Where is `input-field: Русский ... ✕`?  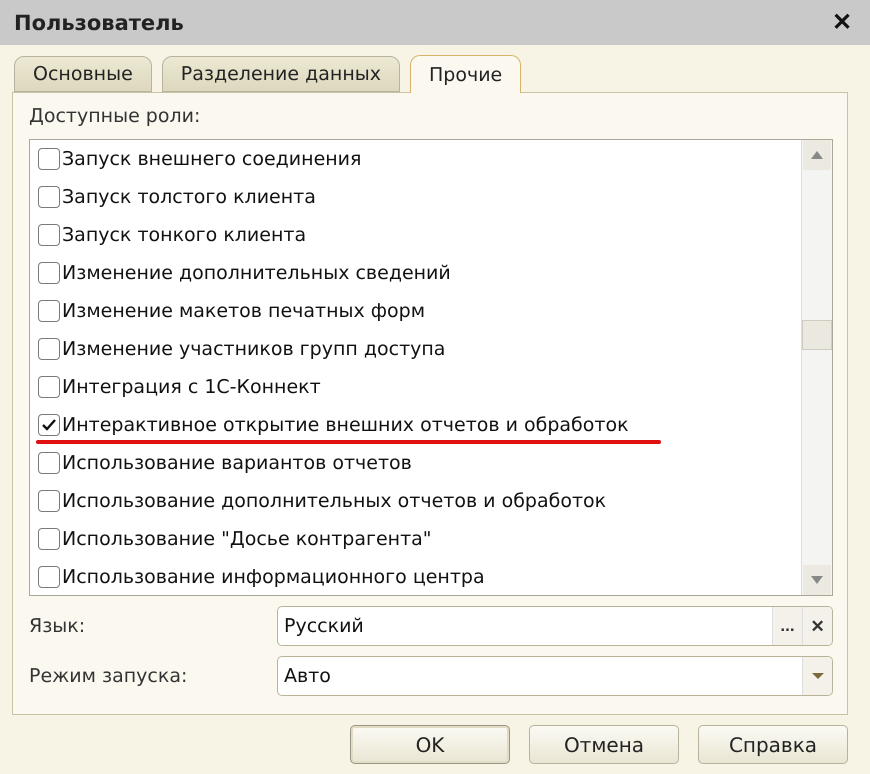 input-field: Русский ... ✕ is located at coordinates (555, 626).